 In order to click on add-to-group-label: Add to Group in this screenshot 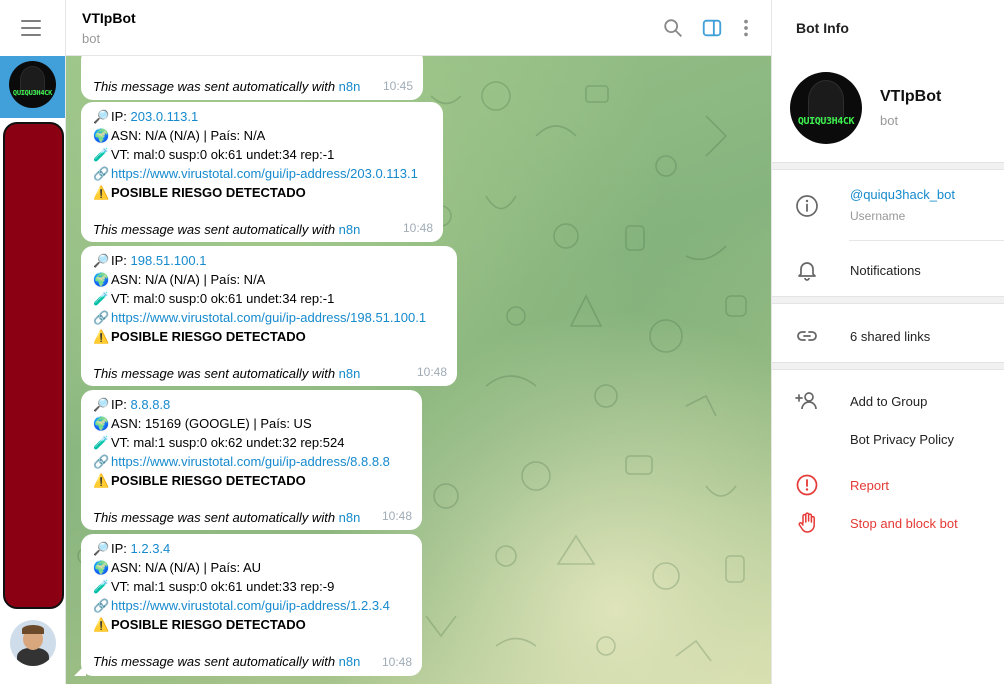, I will do `click(889, 401)`.